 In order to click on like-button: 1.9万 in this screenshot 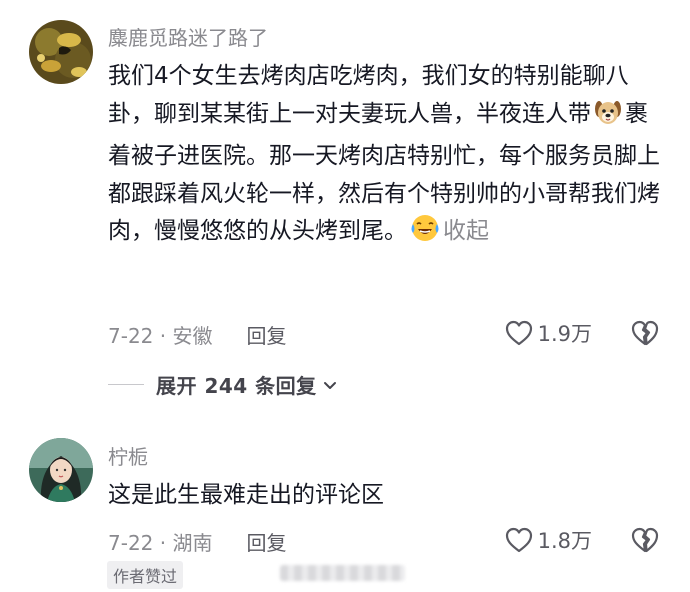, I will do `click(548, 333)`.